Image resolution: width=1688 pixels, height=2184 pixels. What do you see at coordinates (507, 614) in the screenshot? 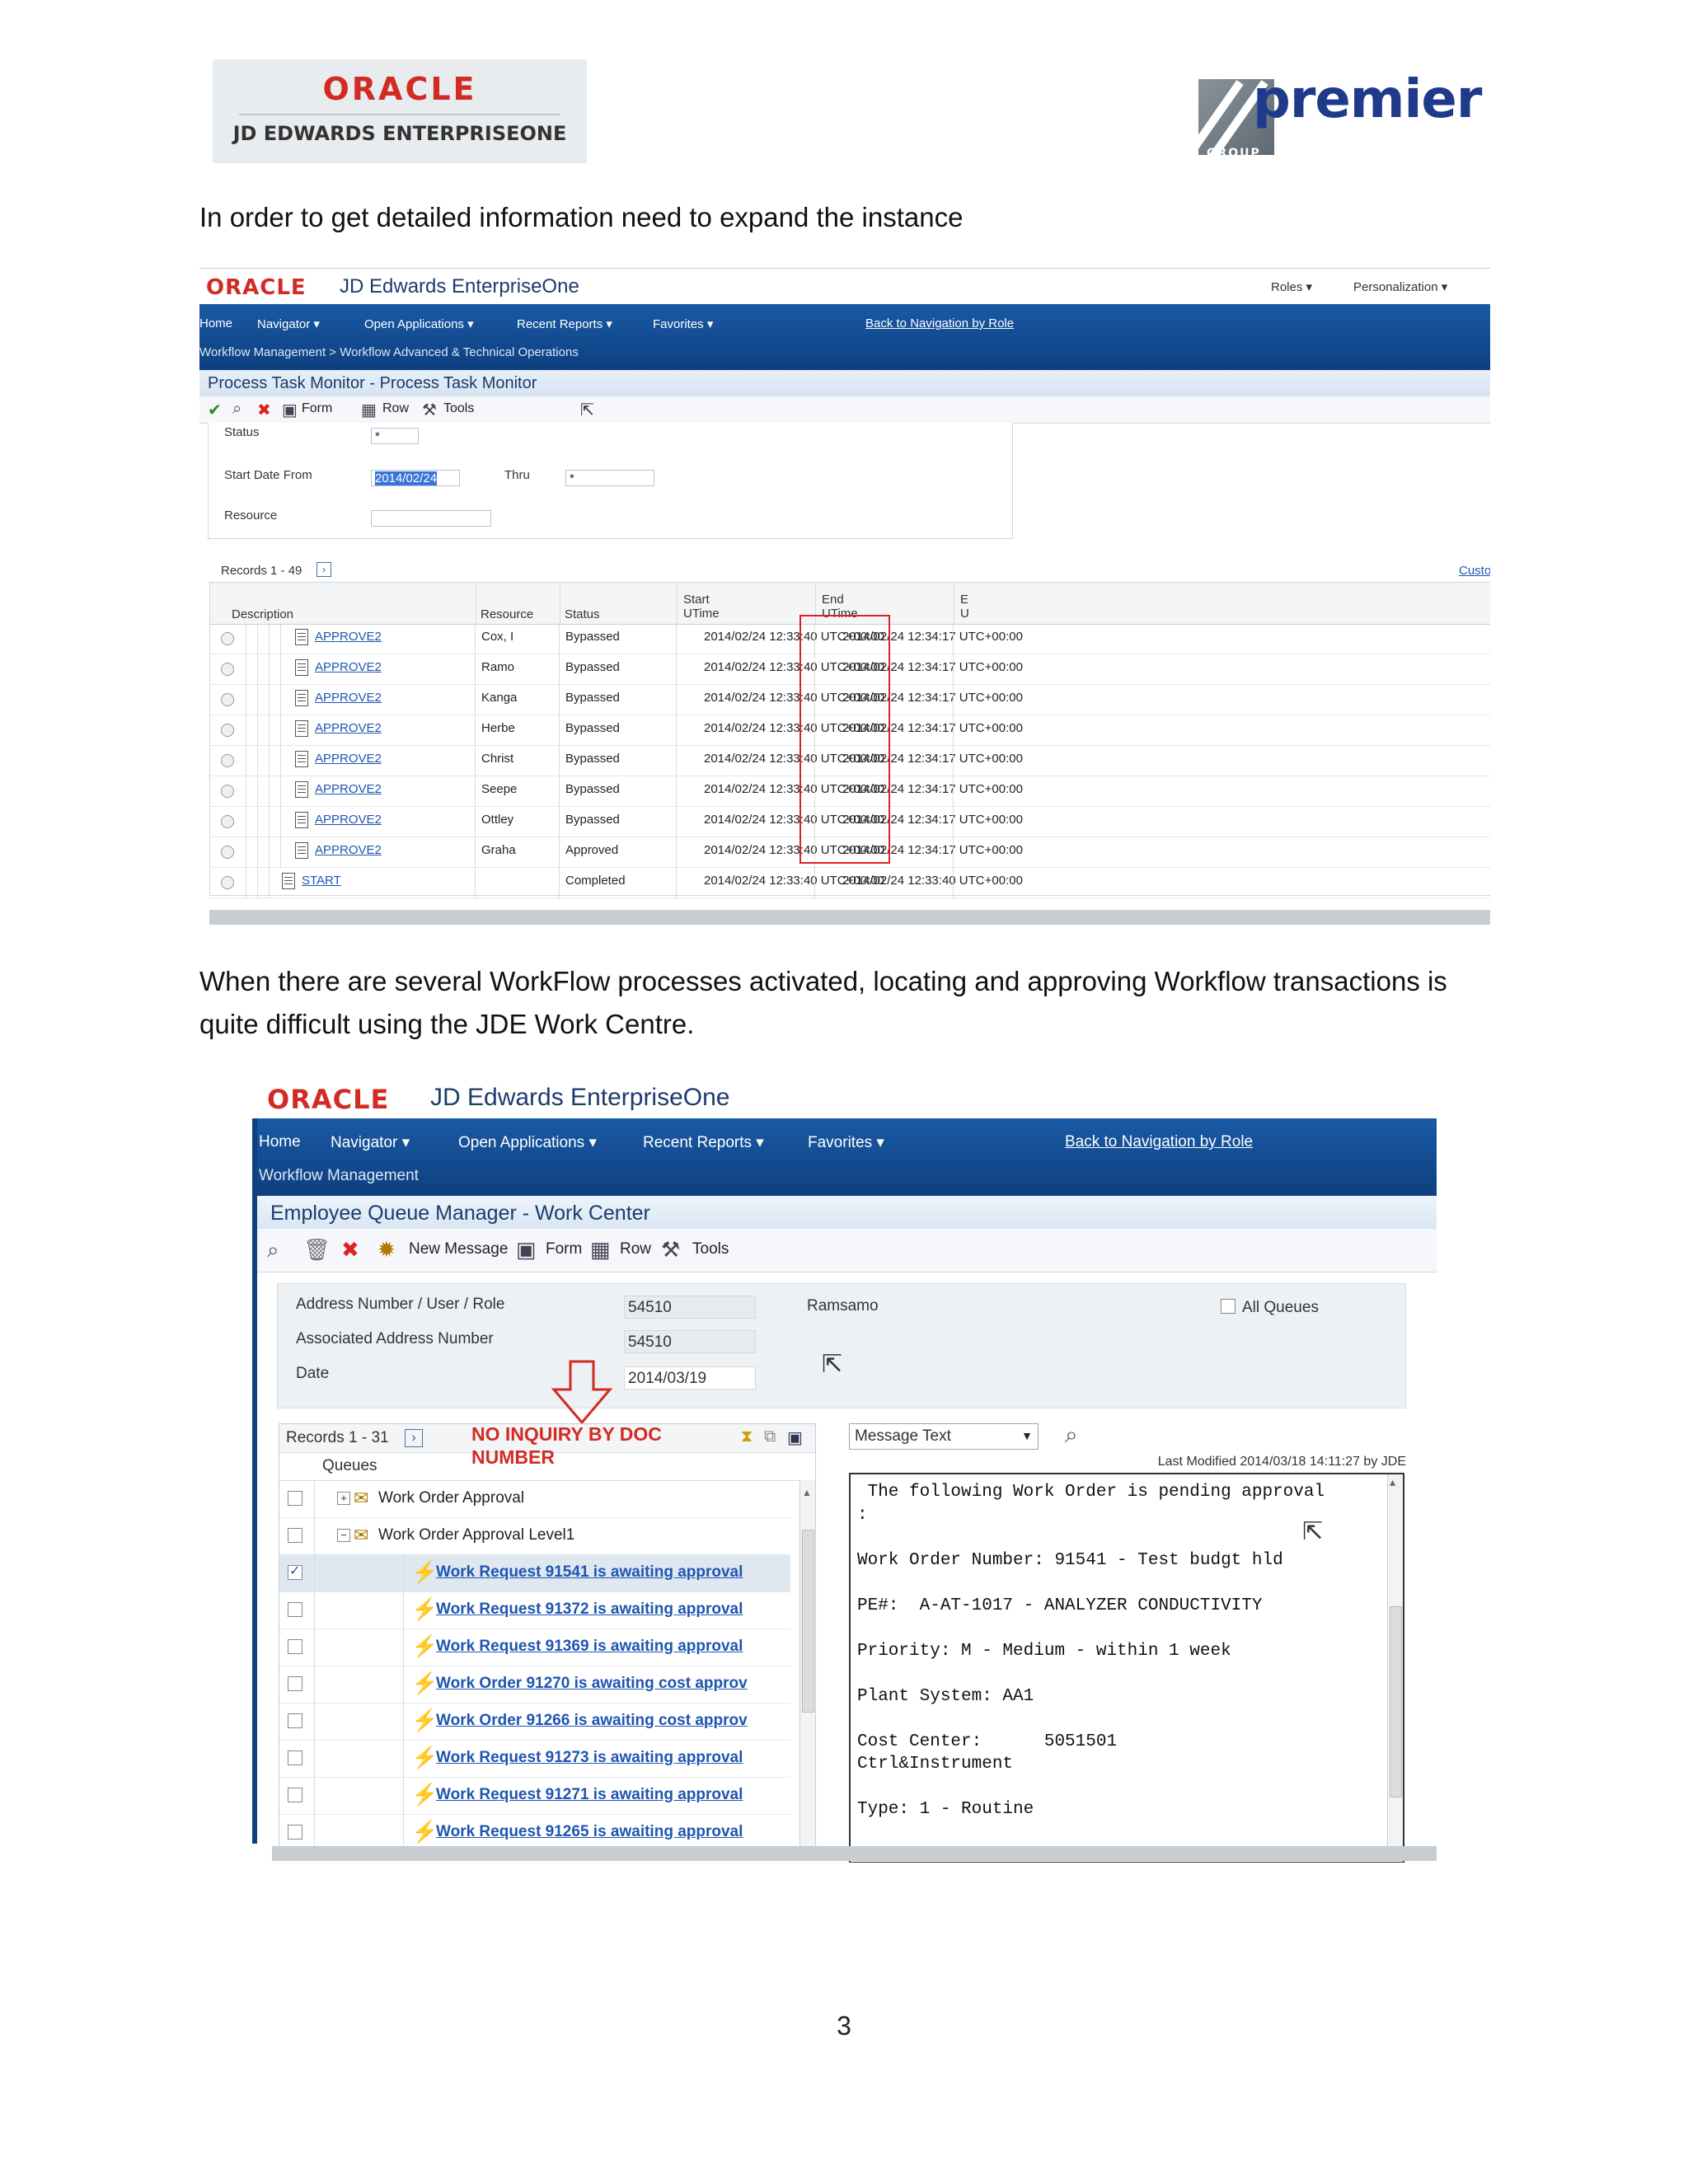
I see `col-resource: Resource` at bounding box center [507, 614].